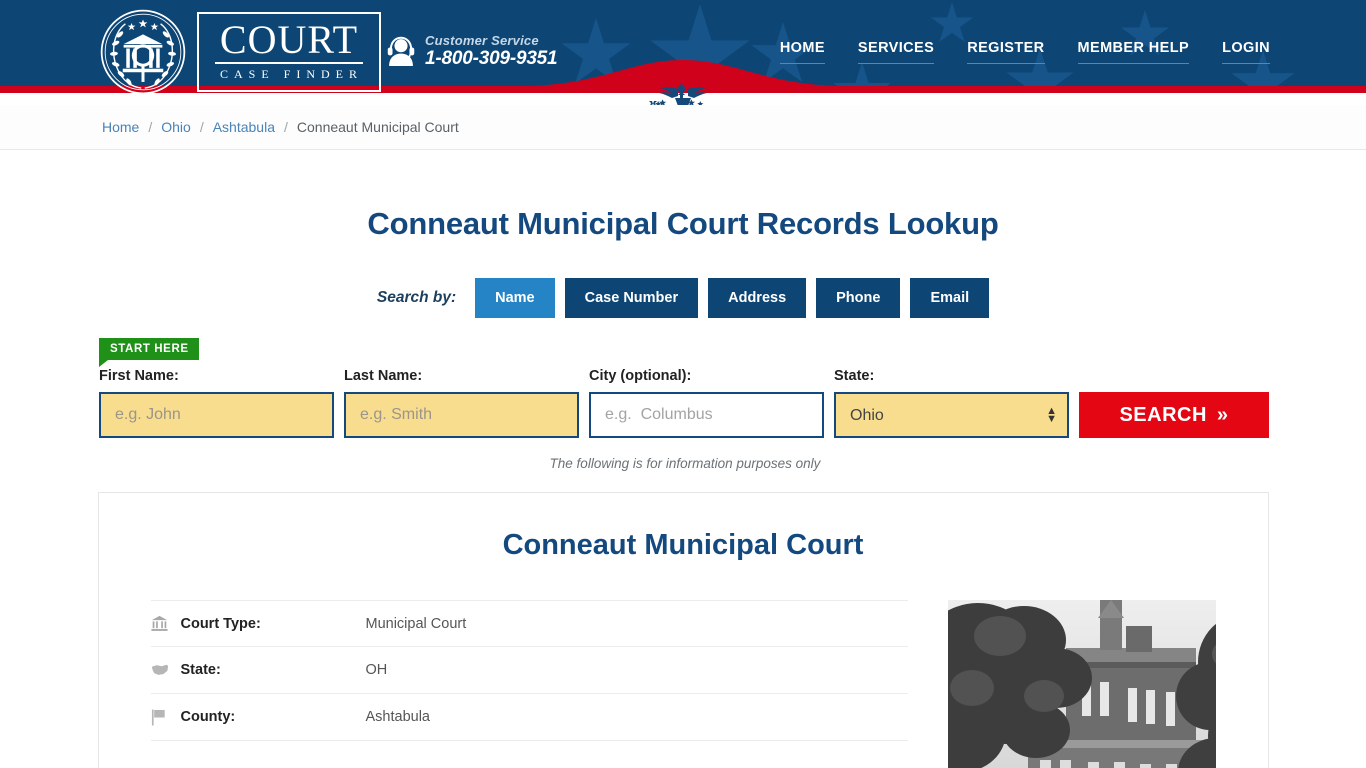  I want to click on city-field-group: City (optional):, so click(706, 403).